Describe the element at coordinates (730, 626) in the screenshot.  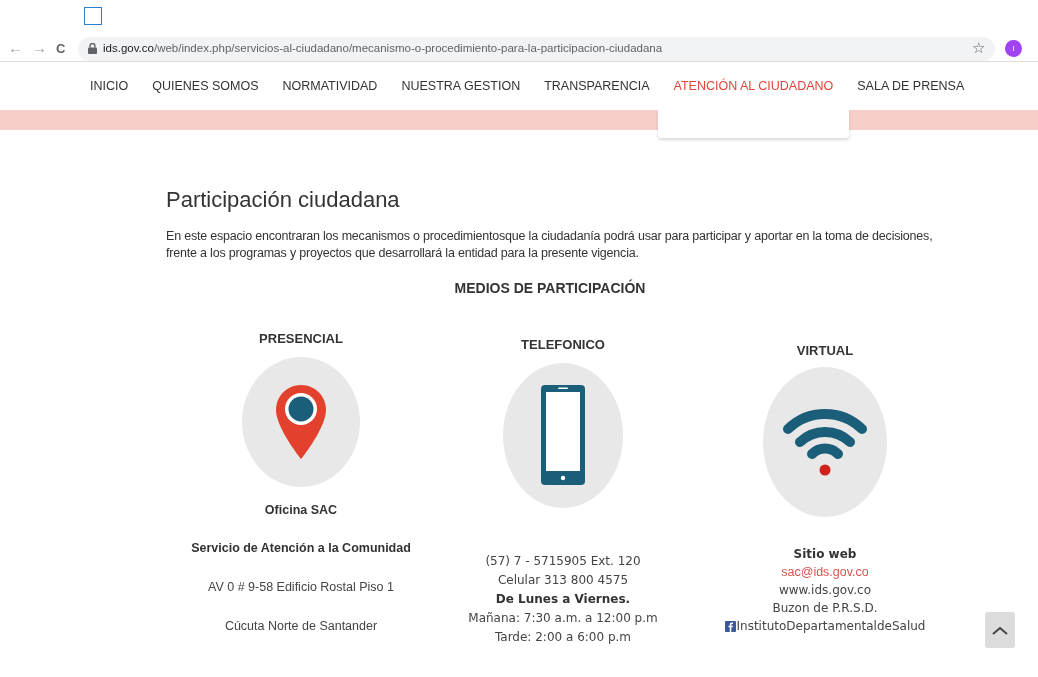
I see `facebook-icon` at that location.